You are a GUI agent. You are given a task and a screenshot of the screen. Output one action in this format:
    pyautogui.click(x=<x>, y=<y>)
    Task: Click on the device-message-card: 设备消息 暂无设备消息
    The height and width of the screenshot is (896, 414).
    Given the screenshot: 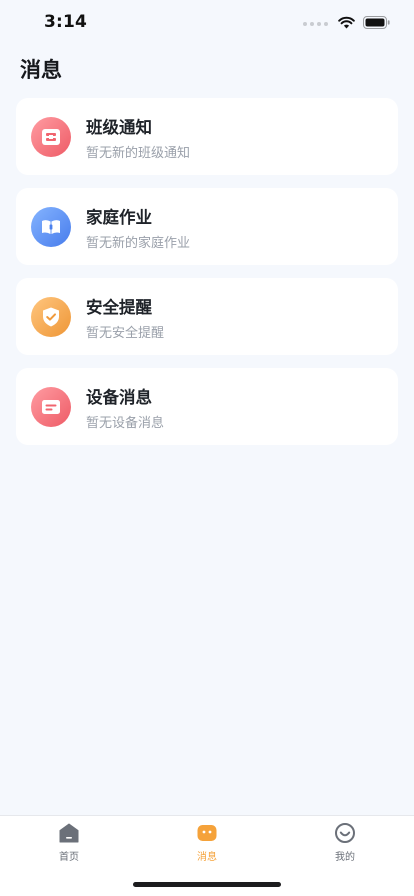 What is the action you would take?
    pyautogui.click(x=207, y=406)
    